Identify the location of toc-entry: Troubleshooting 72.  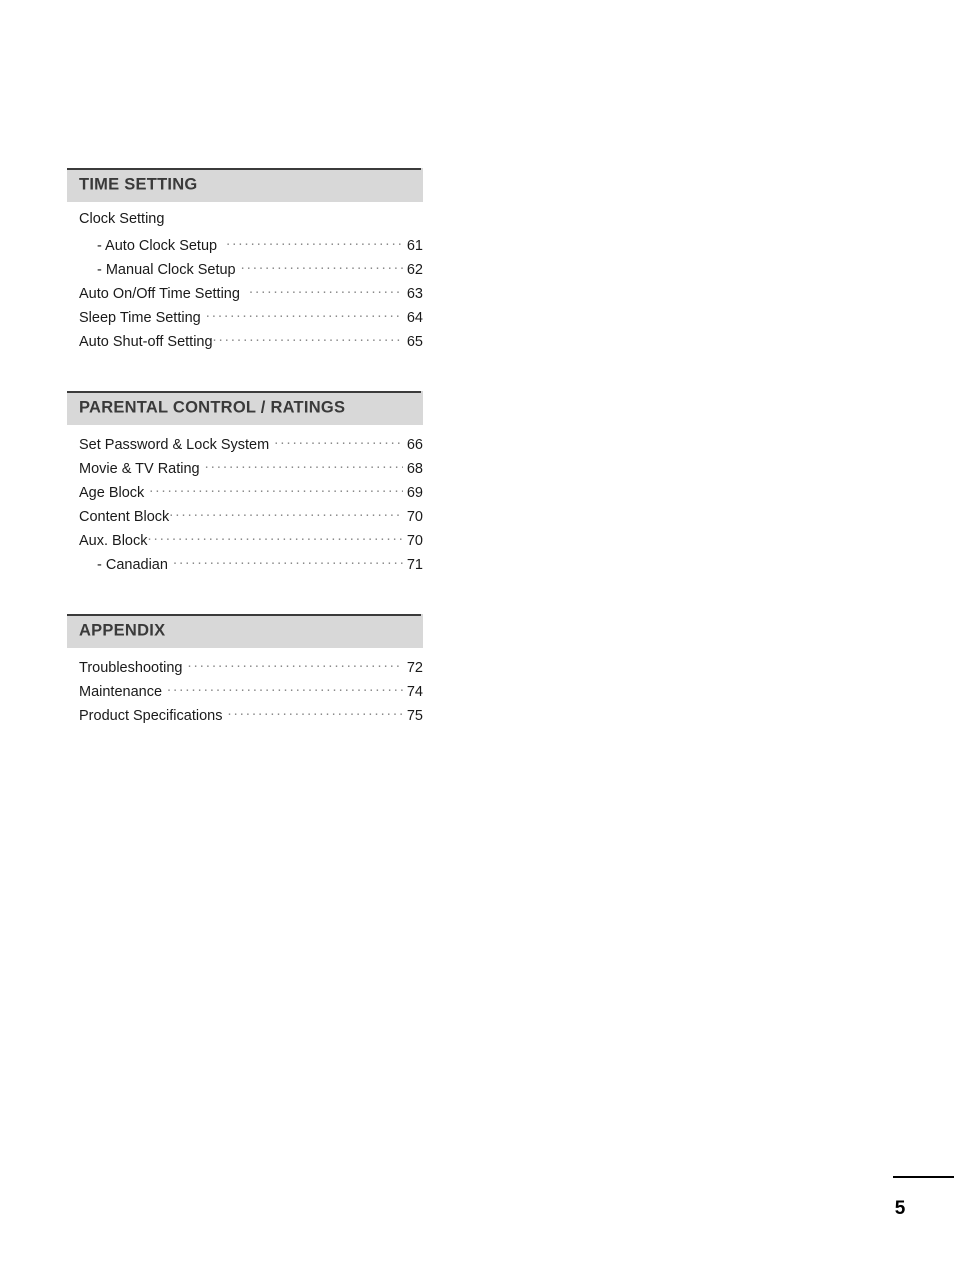
(245, 669).